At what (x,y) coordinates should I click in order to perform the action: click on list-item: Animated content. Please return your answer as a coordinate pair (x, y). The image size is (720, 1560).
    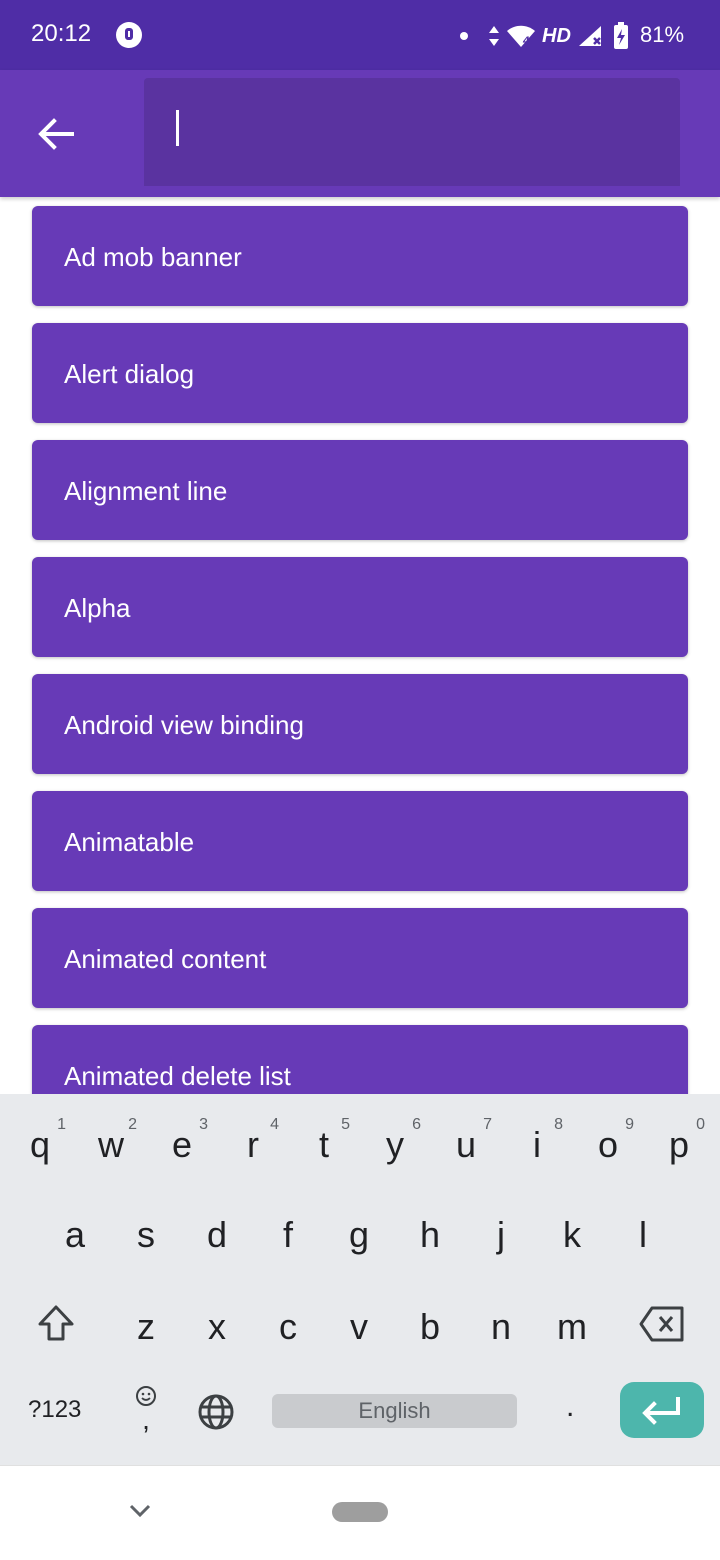
    Looking at the image, I should click on (360, 958).